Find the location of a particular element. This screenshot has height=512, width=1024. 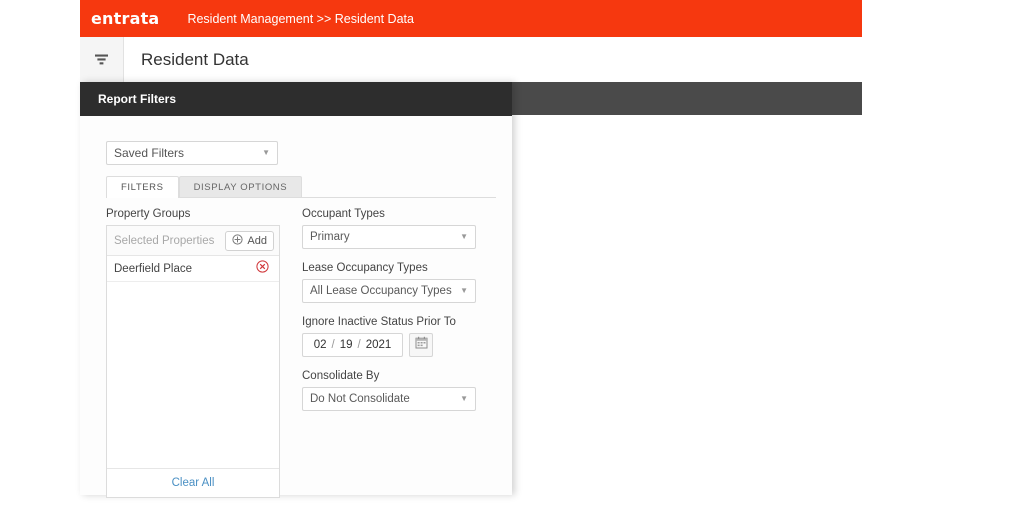

selected-properties-input: Selected Properties is located at coordinates (169, 241).